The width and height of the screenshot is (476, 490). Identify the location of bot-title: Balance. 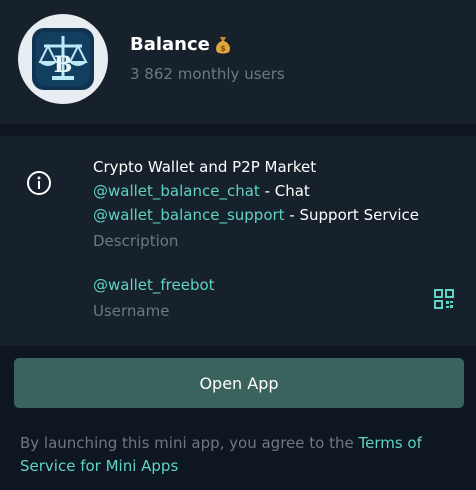
(170, 44).